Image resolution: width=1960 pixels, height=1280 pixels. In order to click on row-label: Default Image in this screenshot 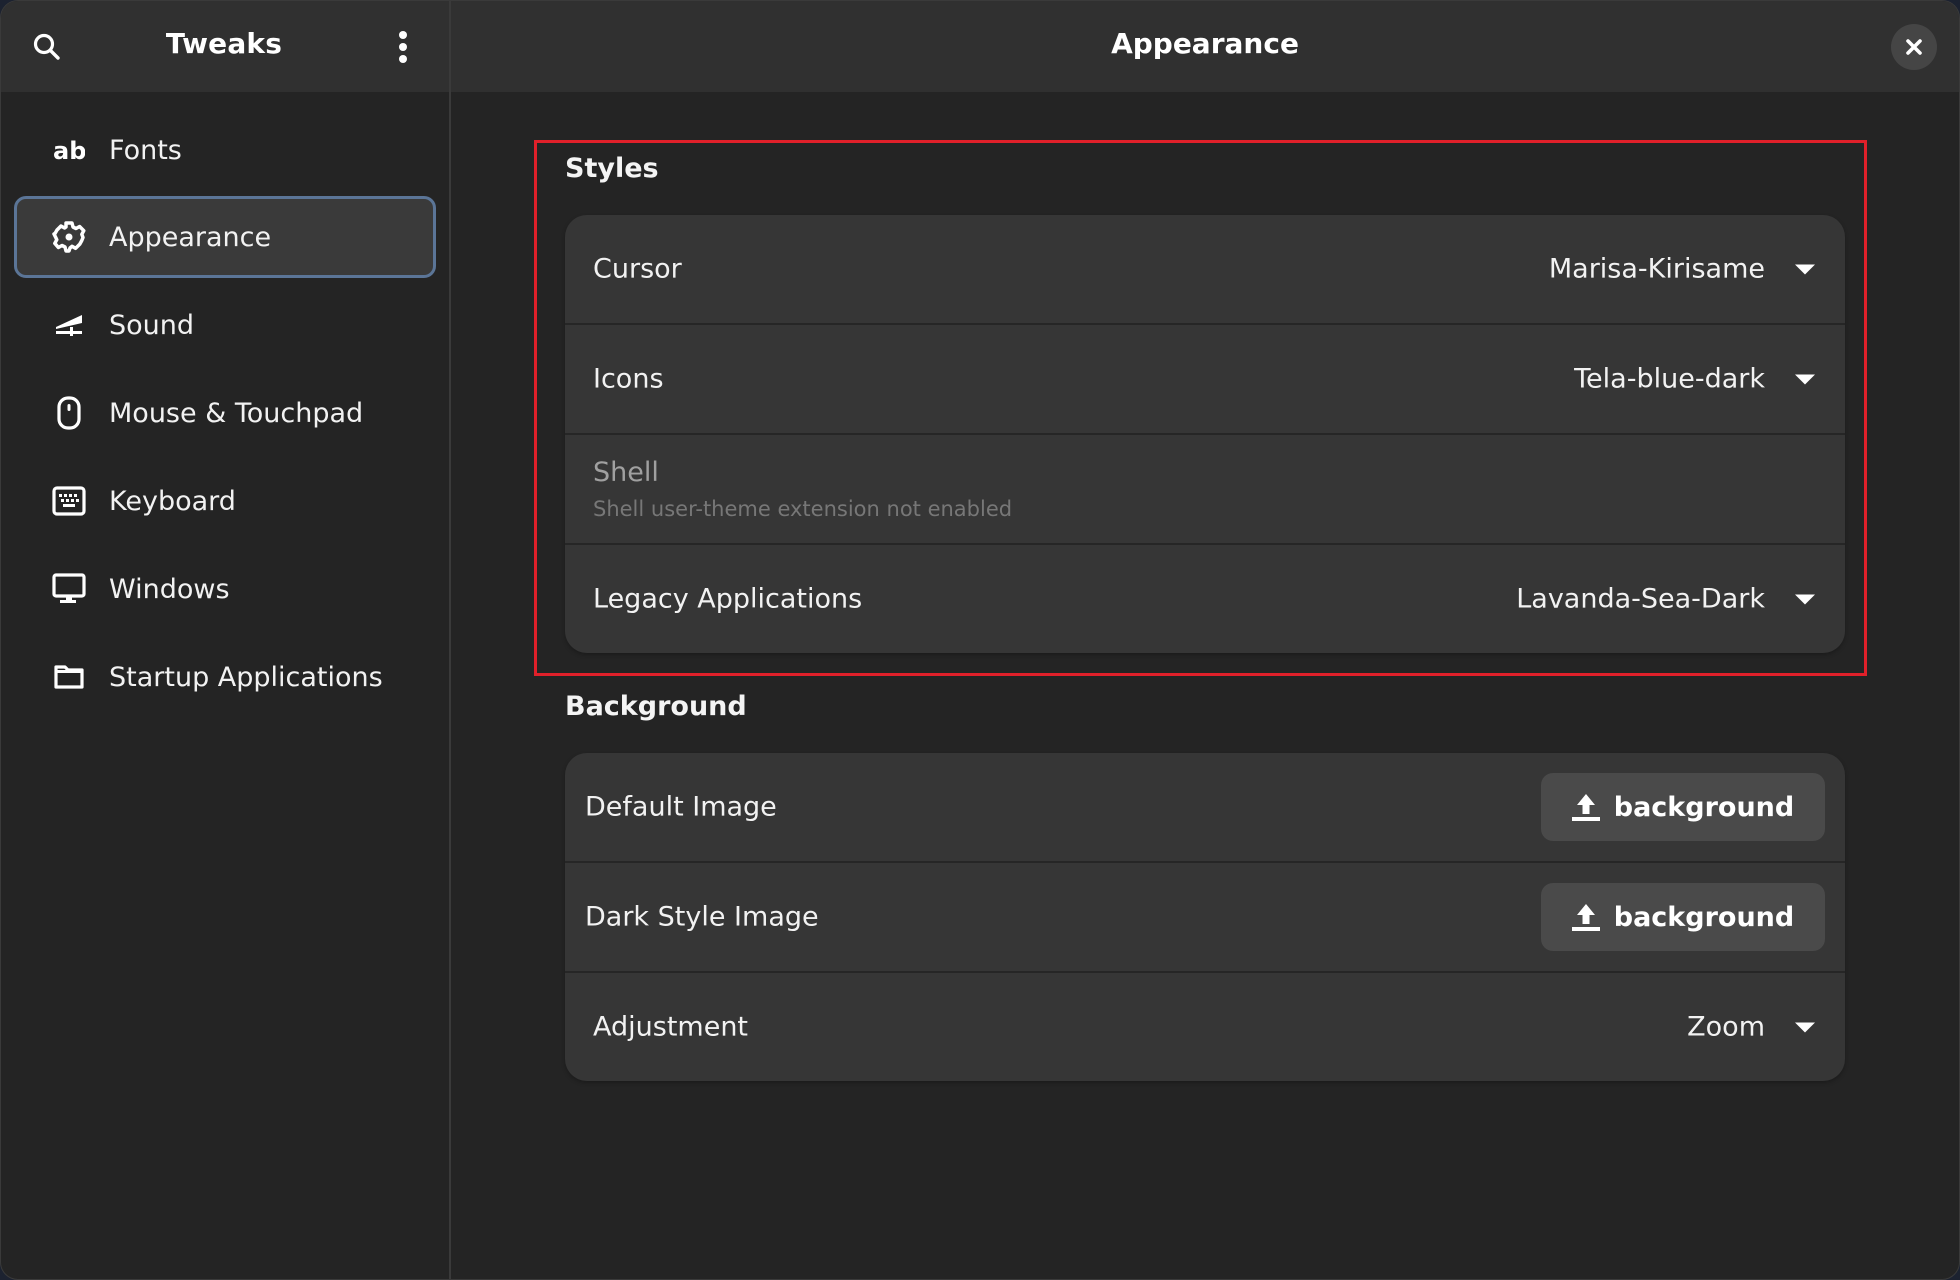, I will do `click(681, 807)`.